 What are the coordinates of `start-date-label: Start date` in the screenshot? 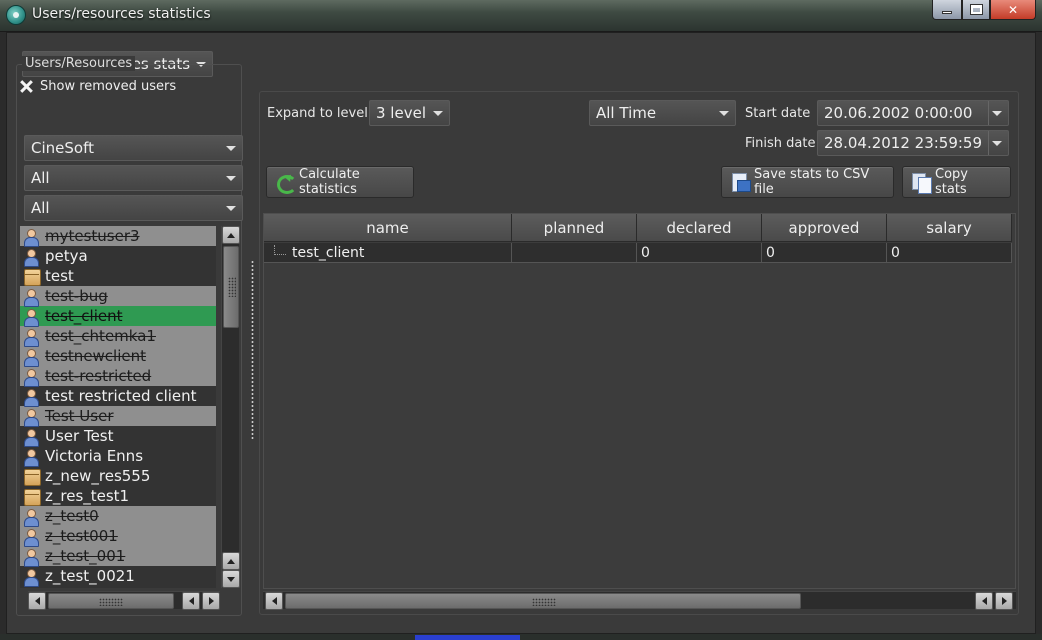 It's located at (778, 113).